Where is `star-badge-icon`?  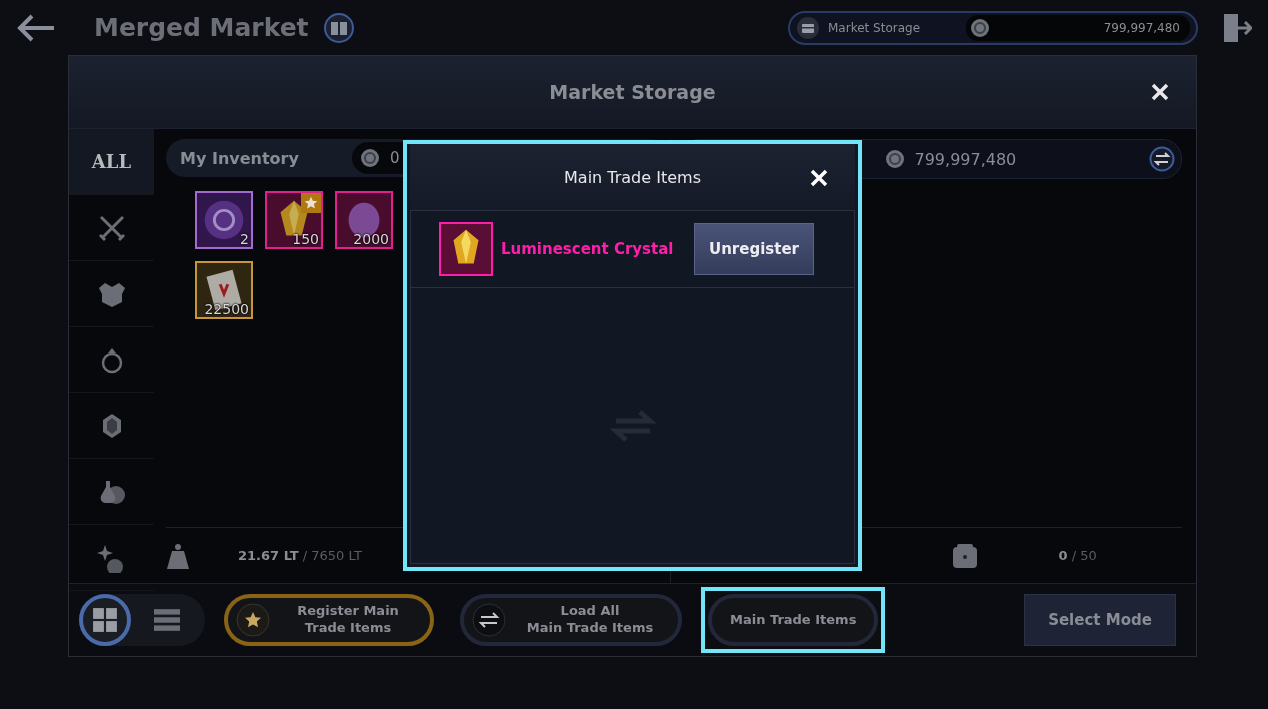
star-badge-icon is located at coordinates (311, 203).